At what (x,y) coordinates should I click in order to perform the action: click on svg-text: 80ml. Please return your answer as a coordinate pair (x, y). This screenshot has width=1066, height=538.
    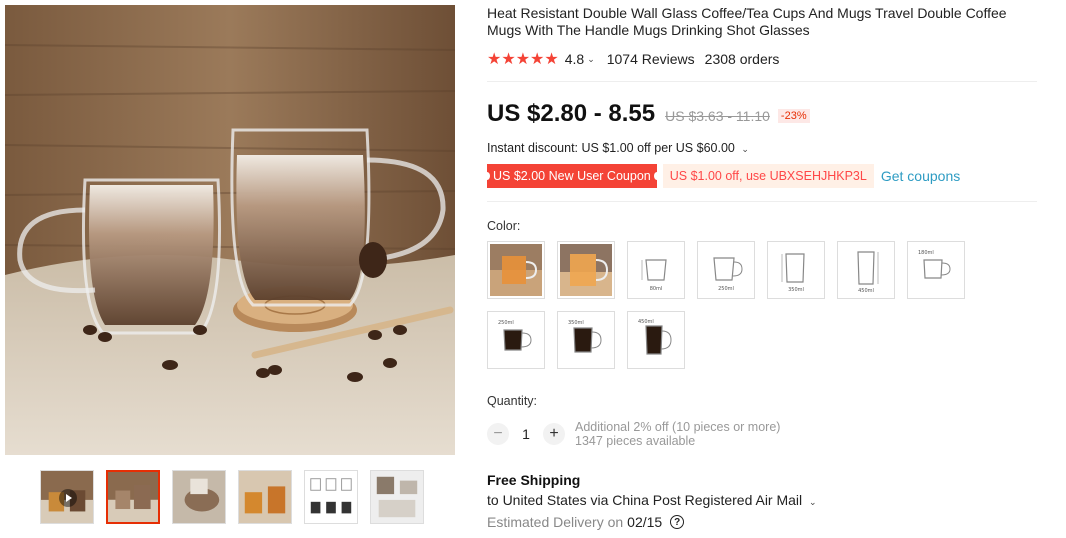
    Looking at the image, I should click on (656, 289).